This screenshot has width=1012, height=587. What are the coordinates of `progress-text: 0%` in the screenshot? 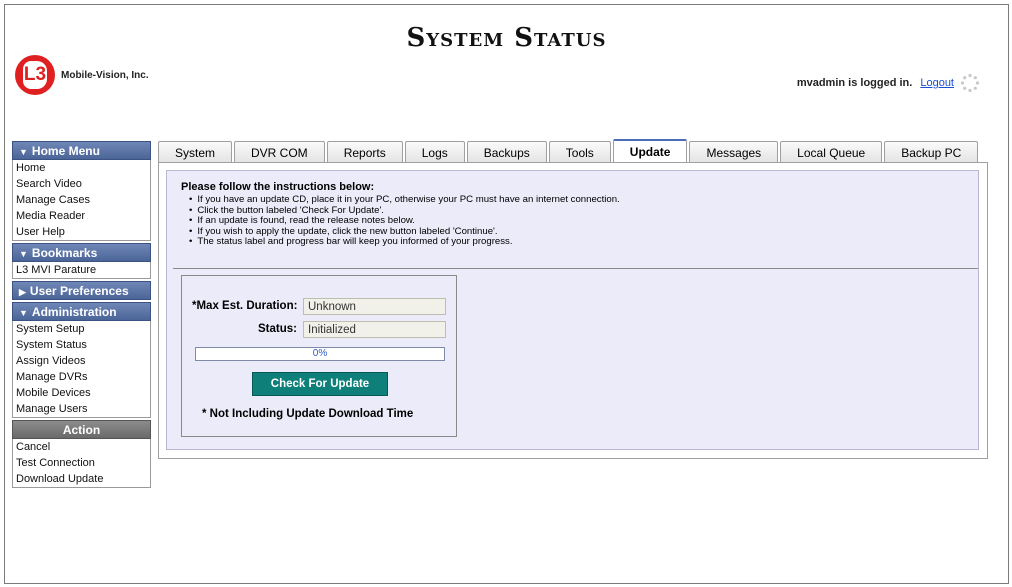 It's located at (320, 353).